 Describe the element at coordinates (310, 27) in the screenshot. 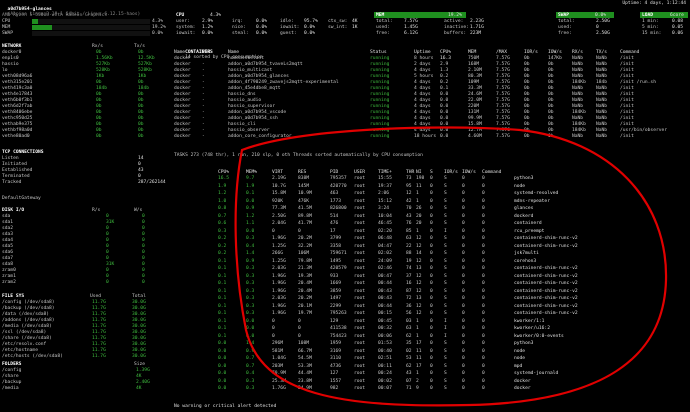

I see `cpu-stat: 0.0%` at that location.